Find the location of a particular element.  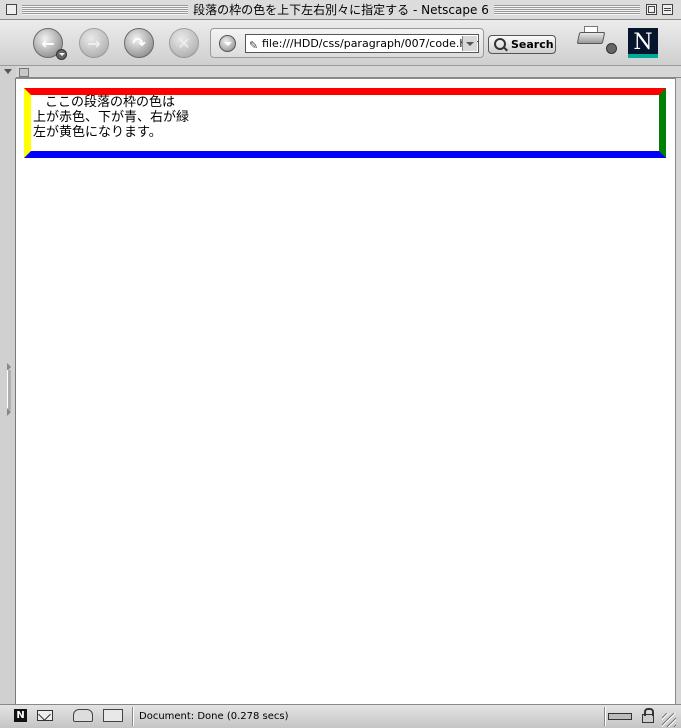

netscape-logo: N is located at coordinates (643, 43).